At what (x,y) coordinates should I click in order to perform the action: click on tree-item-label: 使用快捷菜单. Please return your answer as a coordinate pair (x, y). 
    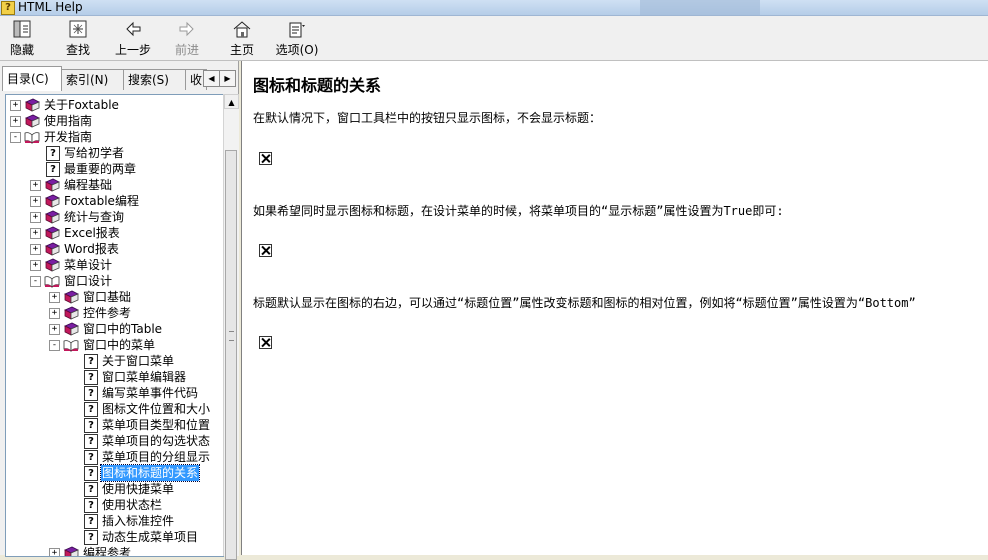
    Looking at the image, I should click on (138, 489).